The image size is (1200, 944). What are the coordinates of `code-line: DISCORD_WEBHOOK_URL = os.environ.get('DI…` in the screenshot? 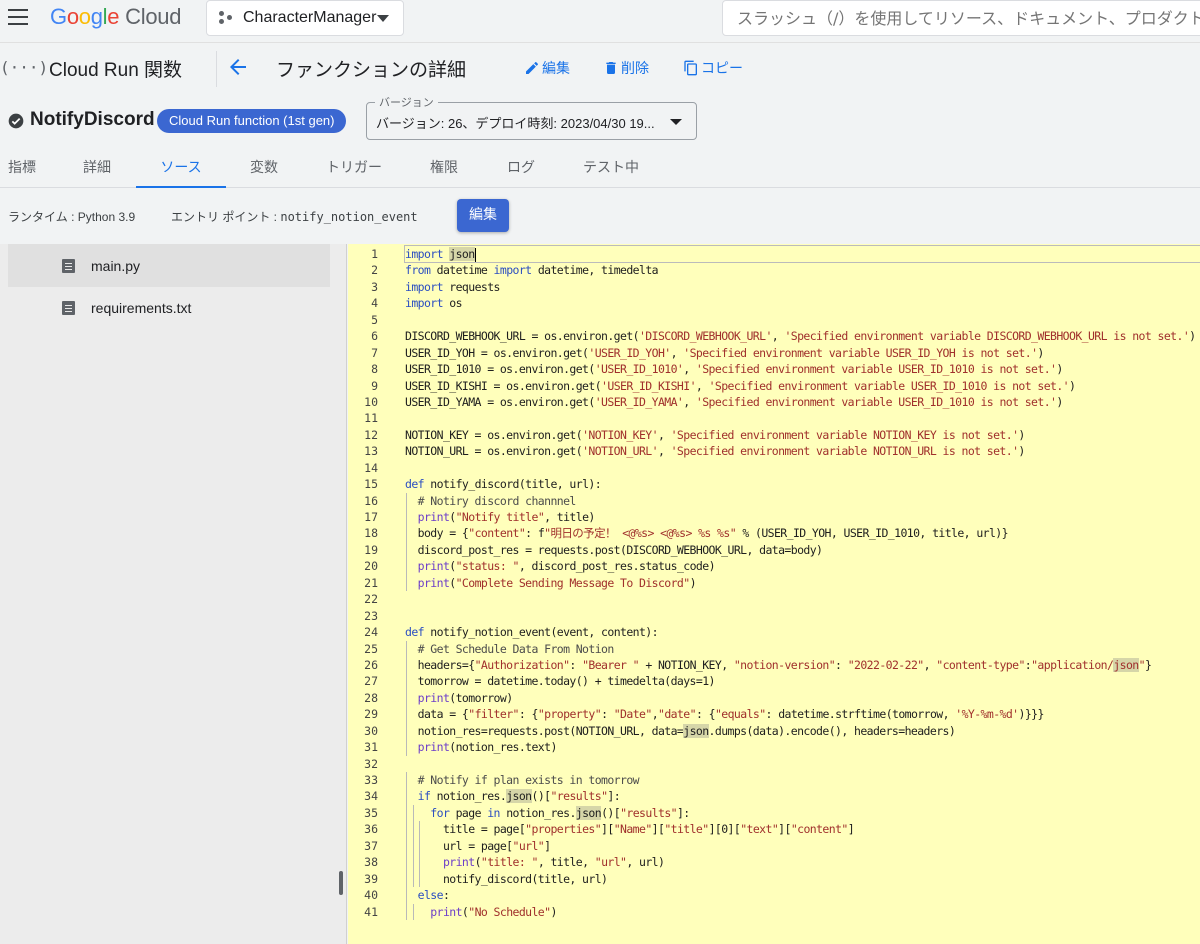 It's located at (802, 336).